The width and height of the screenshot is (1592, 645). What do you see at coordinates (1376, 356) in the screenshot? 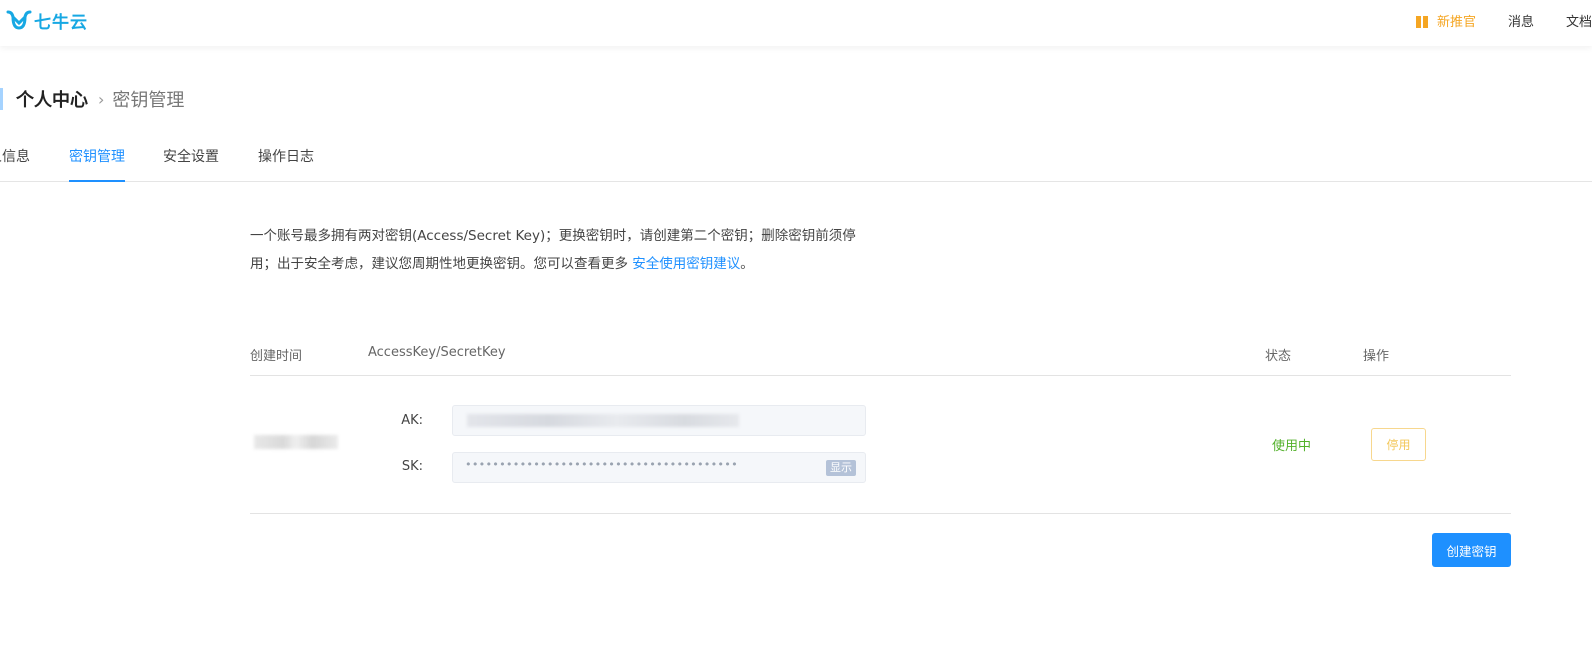
I see `column-actions: 操作` at bounding box center [1376, 356].